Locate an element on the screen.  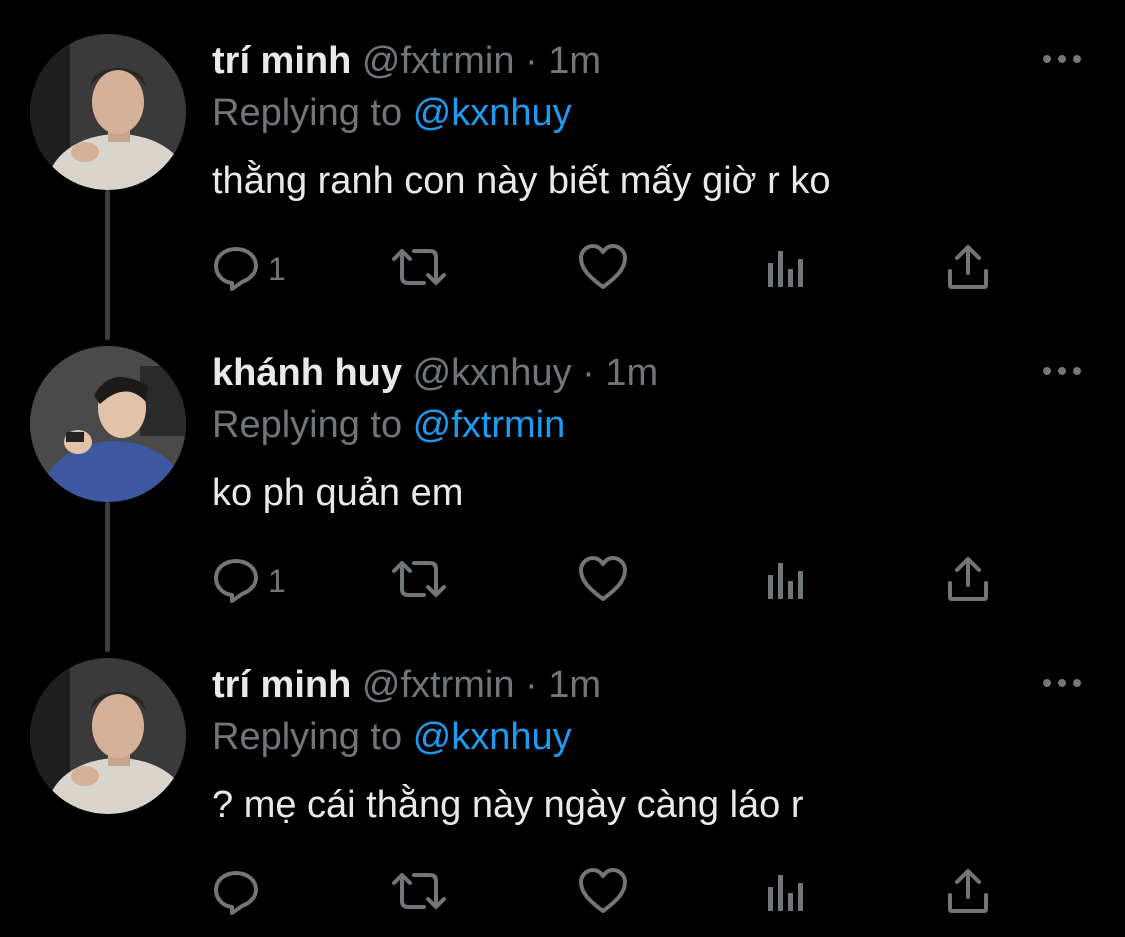
tweet-header: khánh huy @kxnhuy · 1m is located at coordinates (435, 373).